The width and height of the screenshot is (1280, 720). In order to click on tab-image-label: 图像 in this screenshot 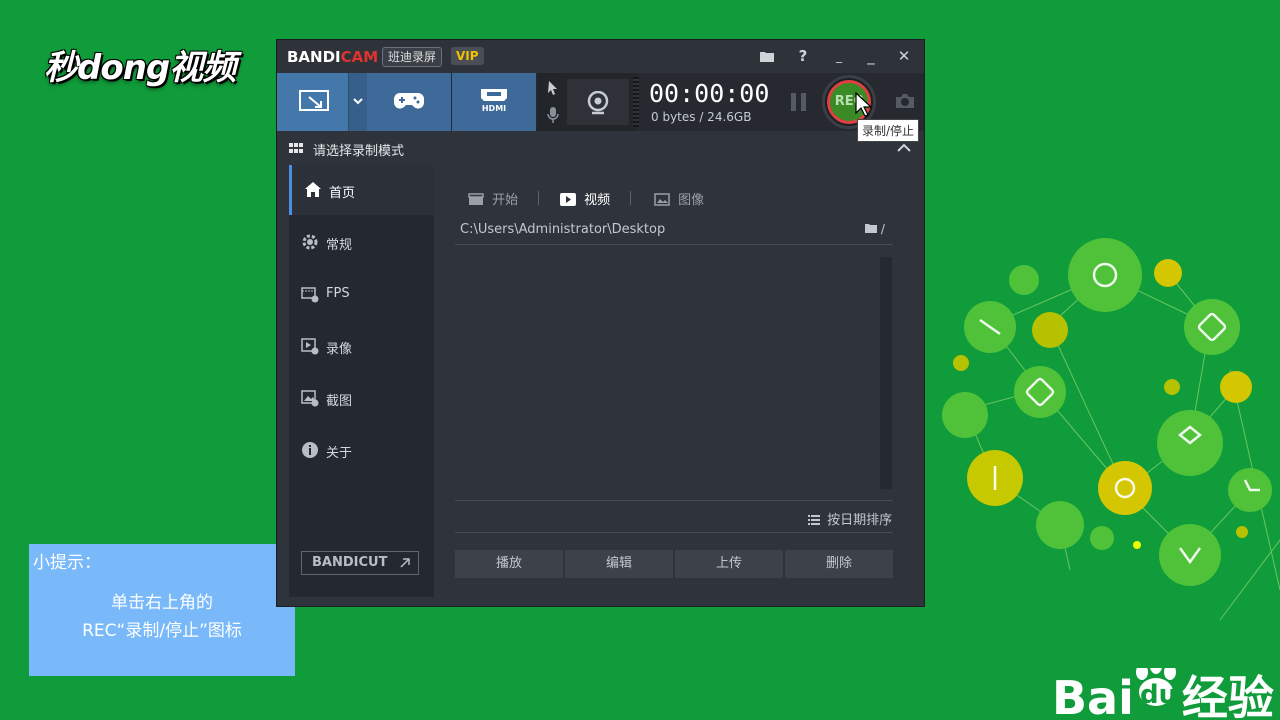, I will do `click(691, 200)`.